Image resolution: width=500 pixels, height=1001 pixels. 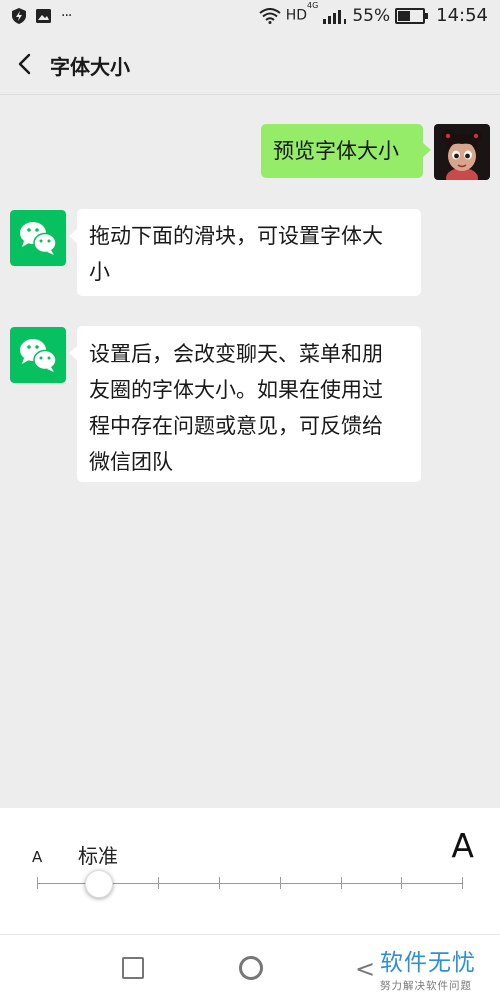 I want to click on system-nav-bar: < 软件无忧 努力解决软件问题, so click(x=250, y=967).